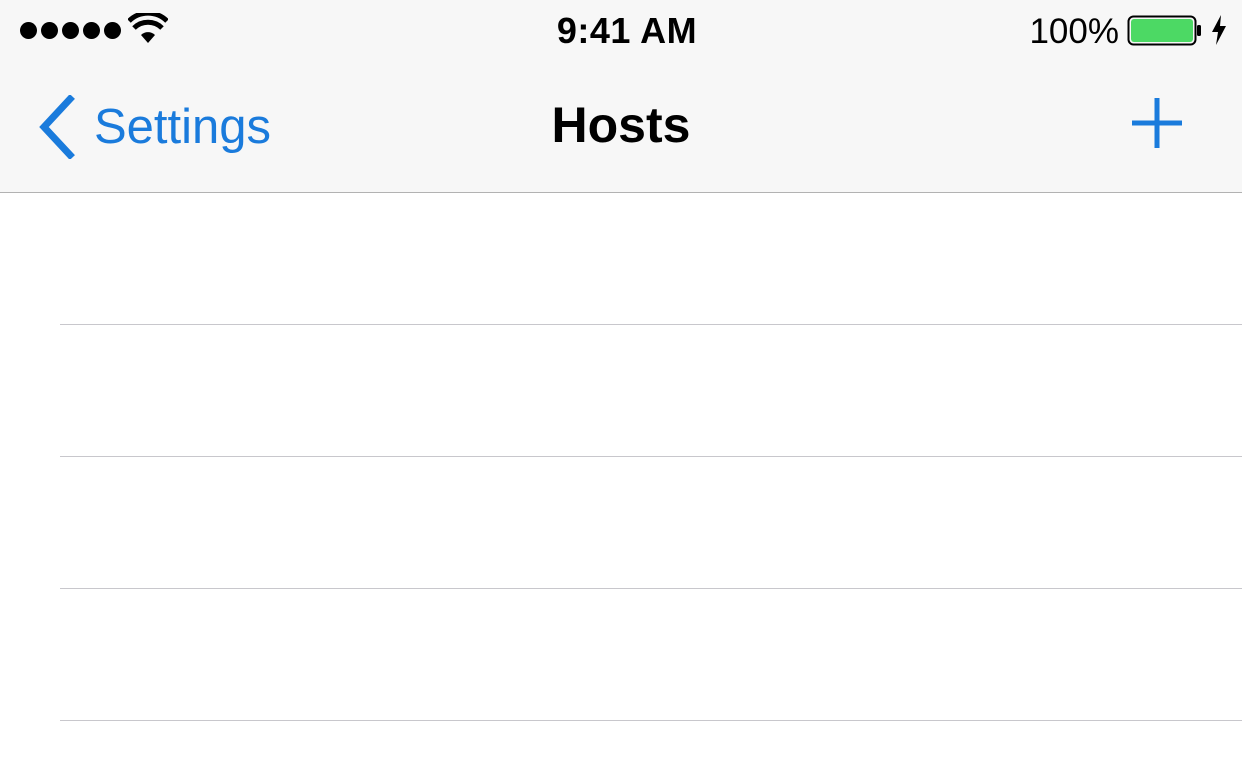 The image size is (1242, 760). I want to click on charging-bolt-icon, so click(1219, 30).